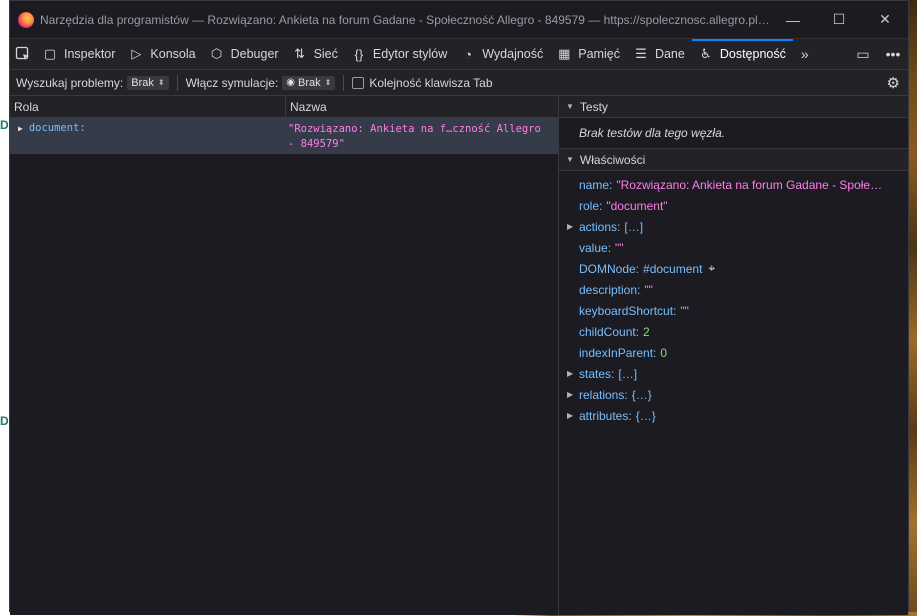 Image resolution: width=917 pixels, height=616 pixels. I want to click on property-row: childCount: 2, so click(733, 331).